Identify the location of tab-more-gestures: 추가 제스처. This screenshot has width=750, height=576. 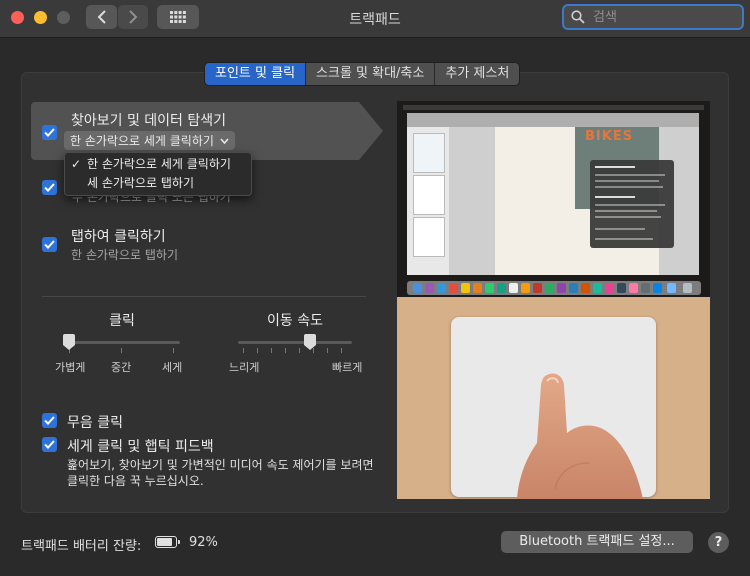
(477, 74).